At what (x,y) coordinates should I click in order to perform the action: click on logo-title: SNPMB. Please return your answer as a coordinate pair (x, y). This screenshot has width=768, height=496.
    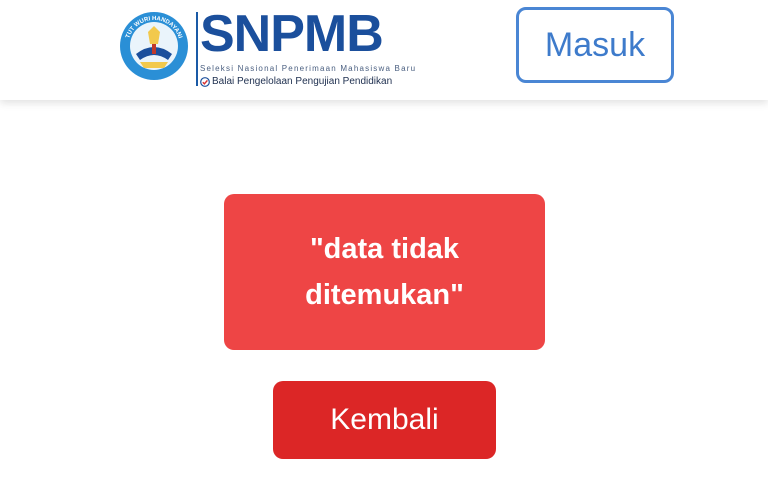
    Looking at the image, I should click on (292, 34).